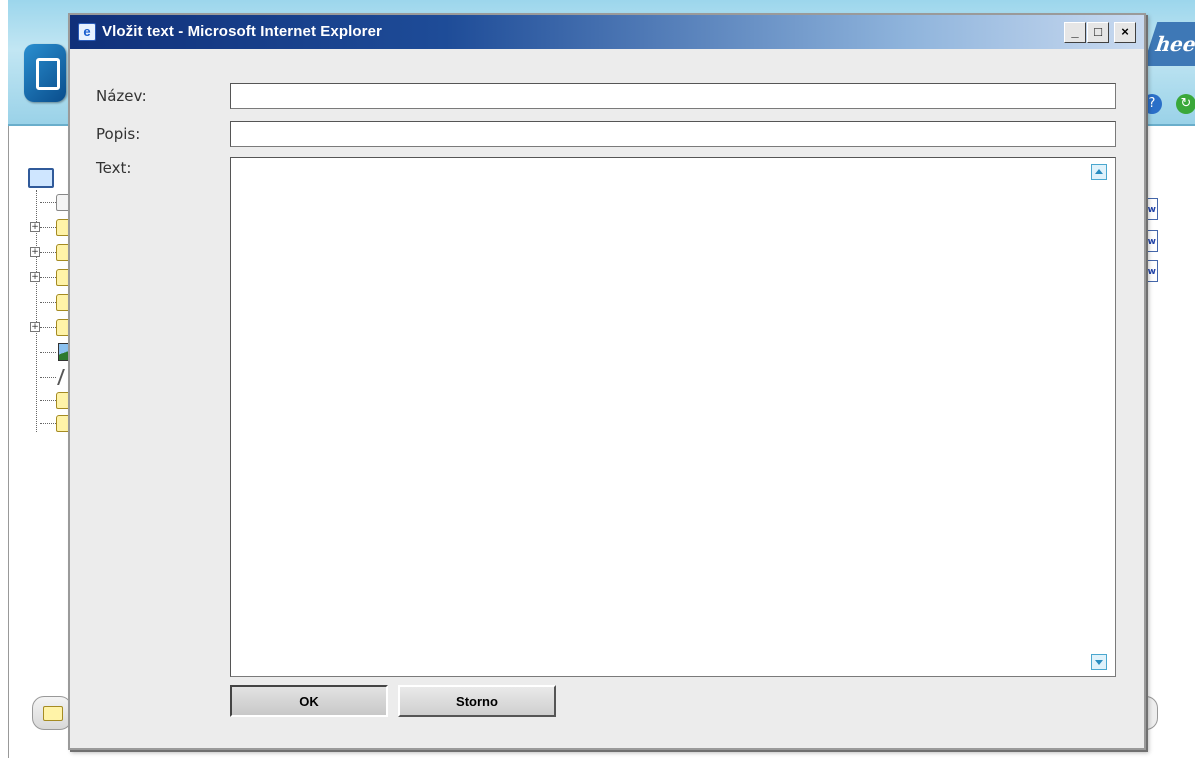 Image resolution: width=1195 pixels, height=758 pixels. I want to click on close-button: ×, so click(1125, 32).